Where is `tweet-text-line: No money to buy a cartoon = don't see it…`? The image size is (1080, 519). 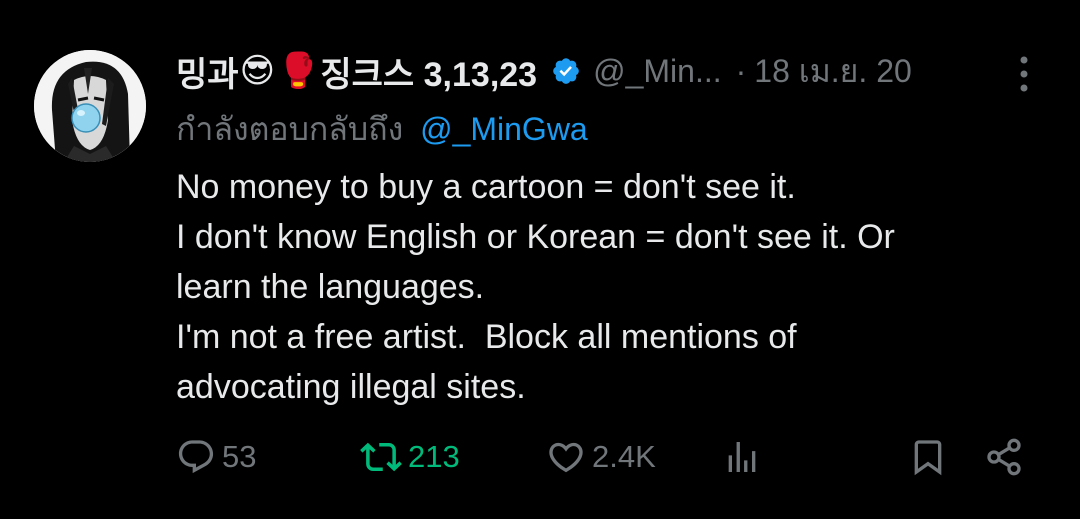 tweet-text-line: No money to buy a cartoon = don't see it… is located at coordinates (486, 187).